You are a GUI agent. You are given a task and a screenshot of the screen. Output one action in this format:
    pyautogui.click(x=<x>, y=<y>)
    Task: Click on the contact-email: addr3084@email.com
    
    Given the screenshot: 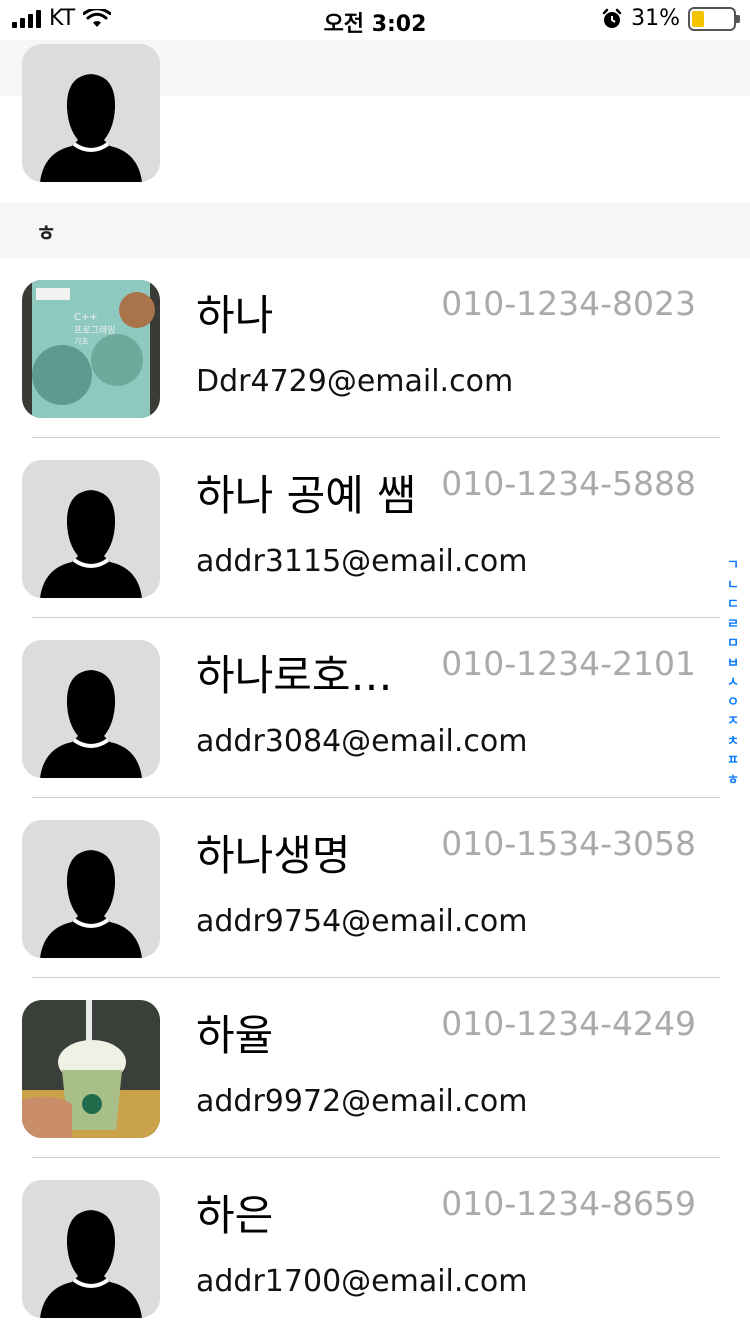 What is the action you would take?
    pyautogui.click(x=362, y=741)
    